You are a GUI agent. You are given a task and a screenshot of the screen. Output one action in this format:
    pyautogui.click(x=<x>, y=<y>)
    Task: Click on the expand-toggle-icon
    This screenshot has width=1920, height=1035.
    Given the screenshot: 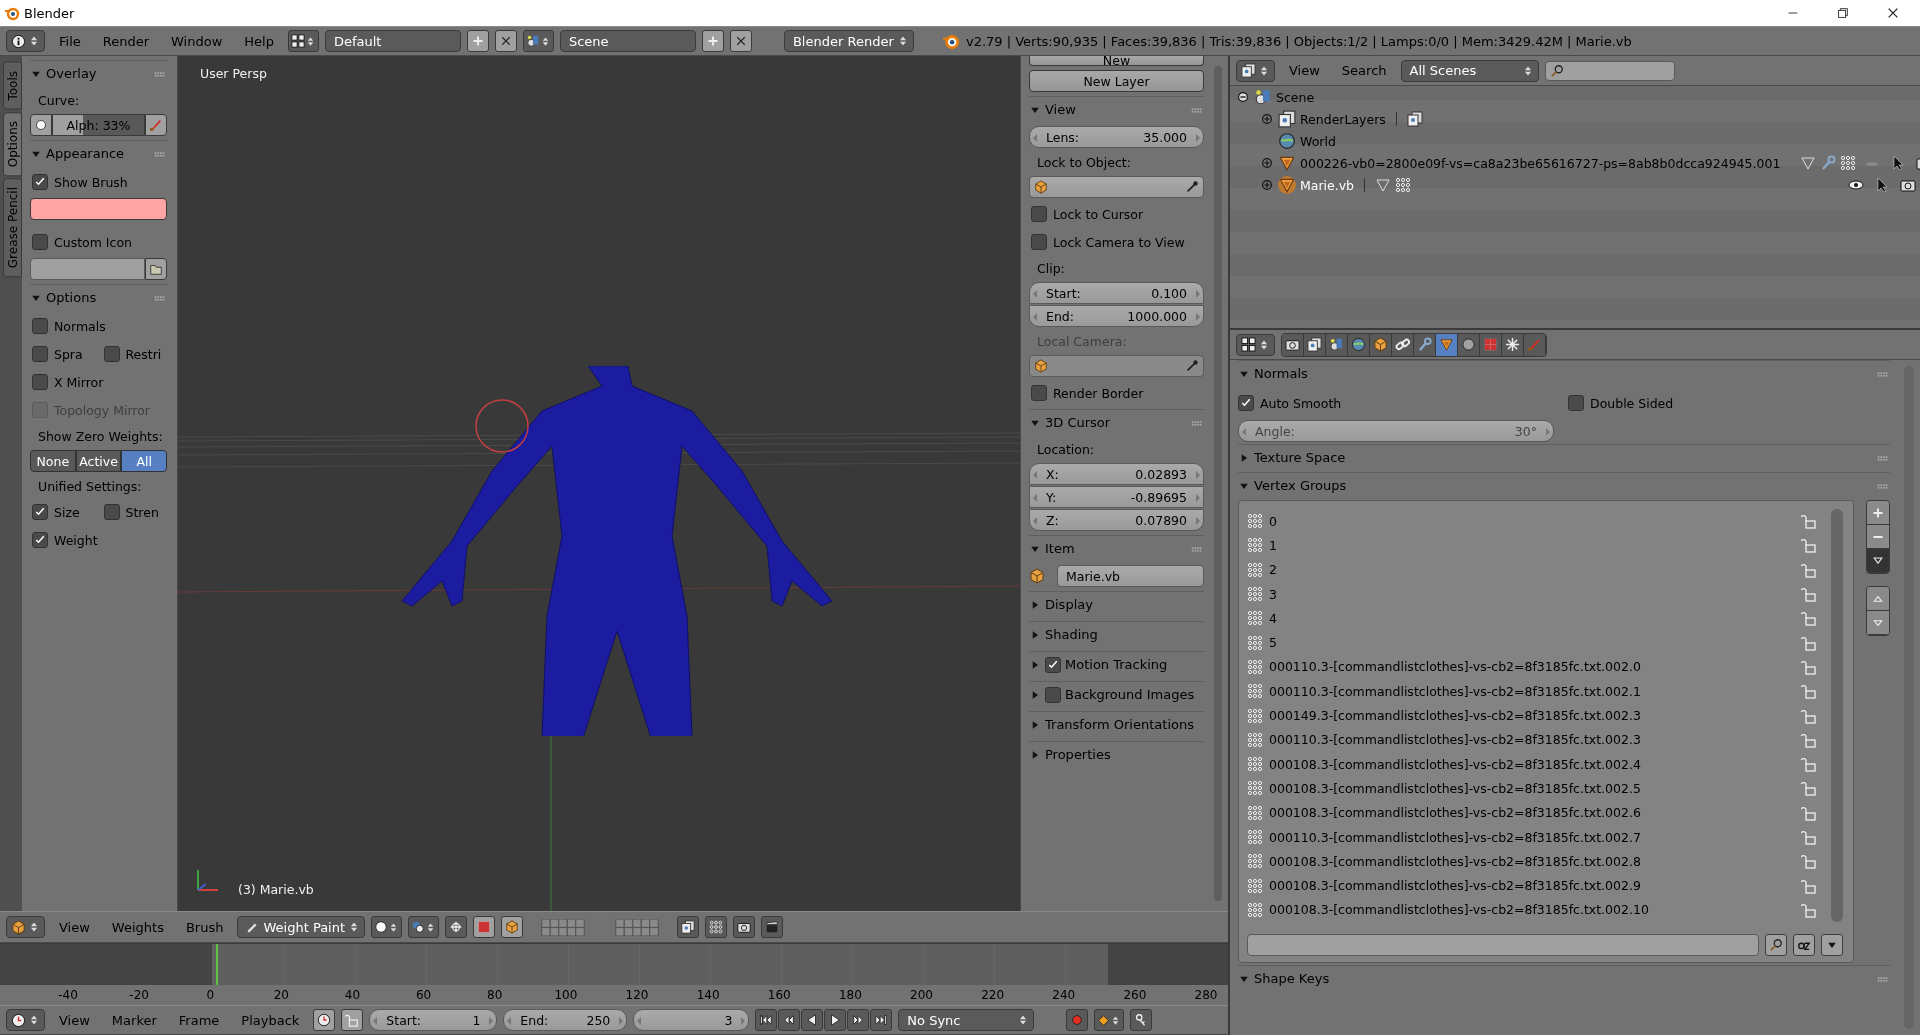 What is the action you would take?
    pyautogui.click(x=1267, y=185)
    